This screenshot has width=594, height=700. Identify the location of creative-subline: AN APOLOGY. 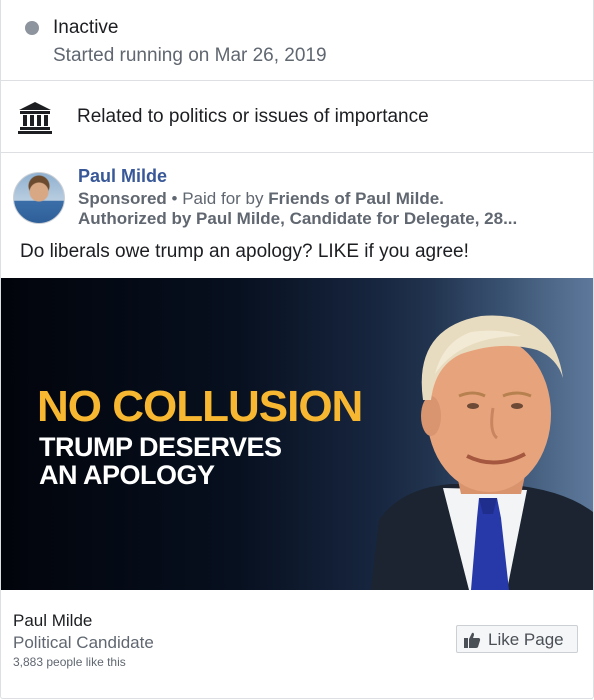
(127, 475).